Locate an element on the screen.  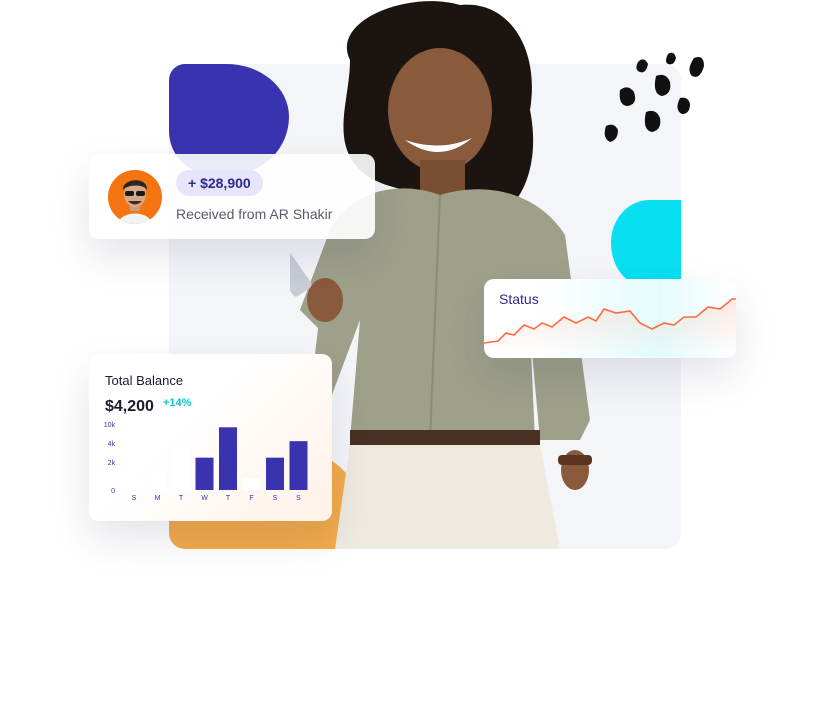
status-card: Status is located at coordinates (610, 318).